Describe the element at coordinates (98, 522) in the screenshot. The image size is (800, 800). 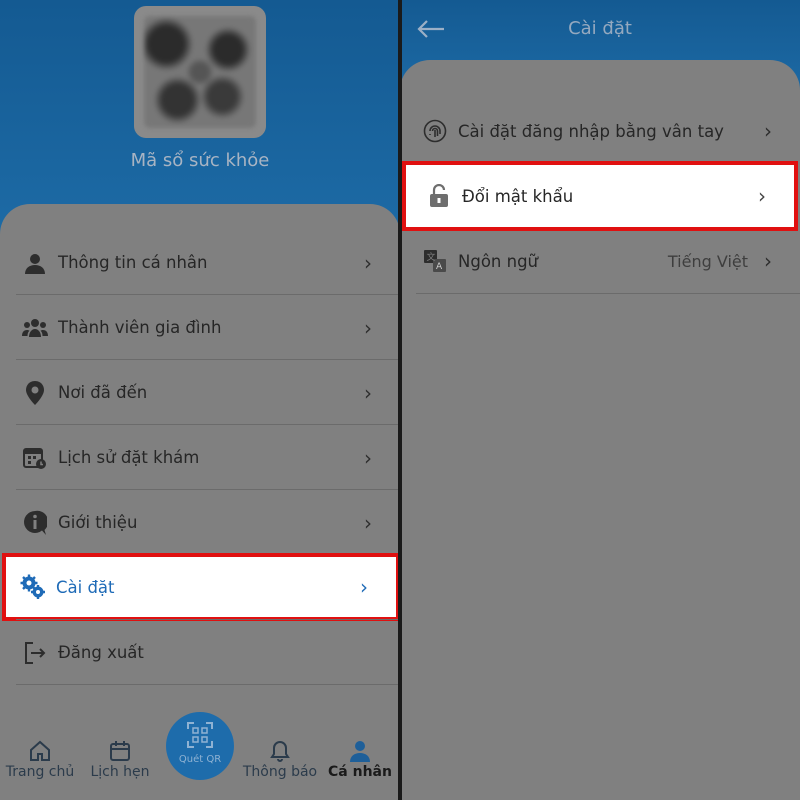
I see `menu-item-label: Giới thiệu` at that location.